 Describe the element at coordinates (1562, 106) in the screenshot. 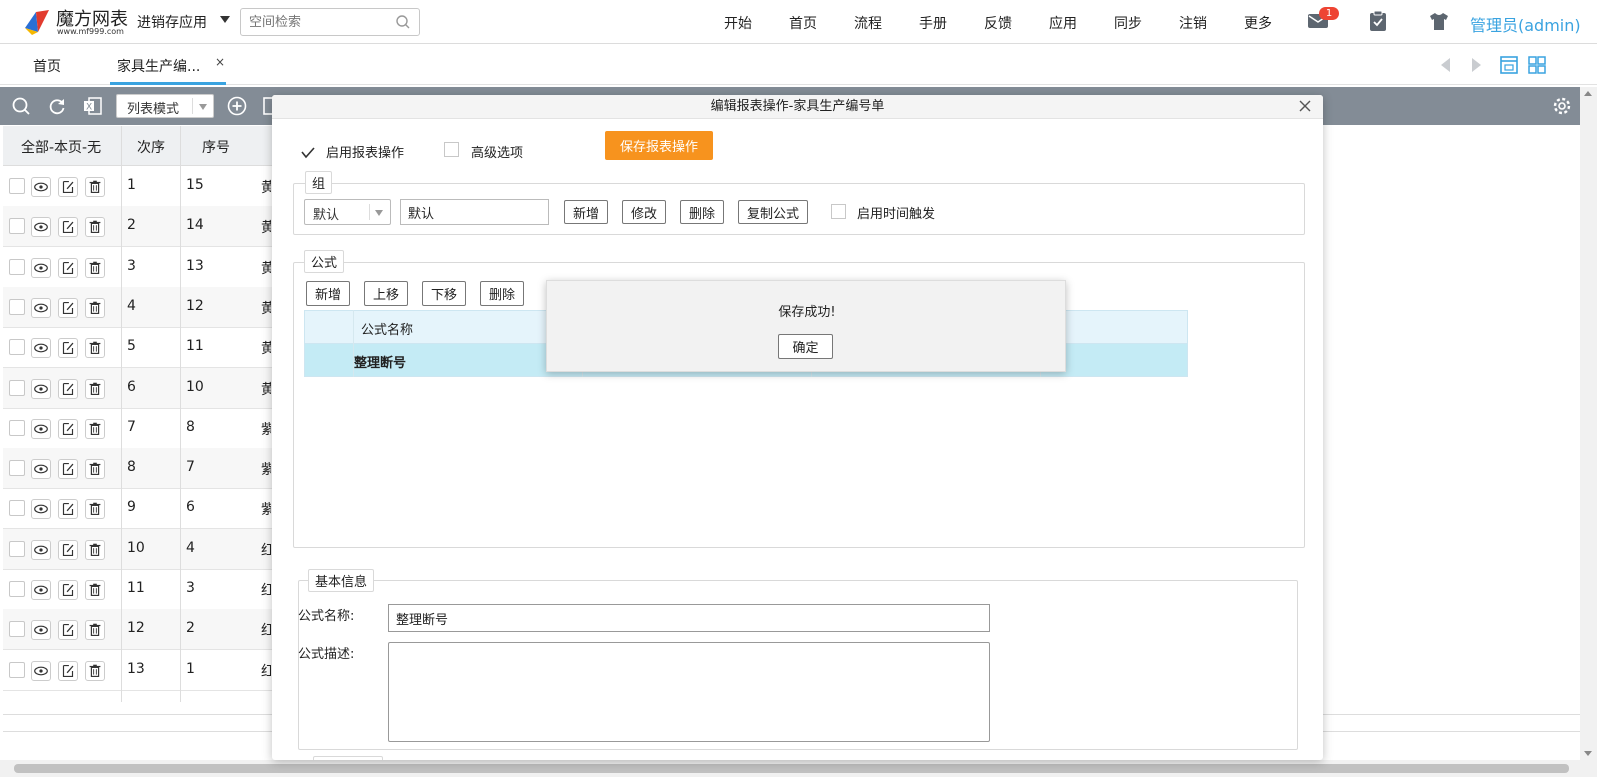

I see `gear-icon` at that location.